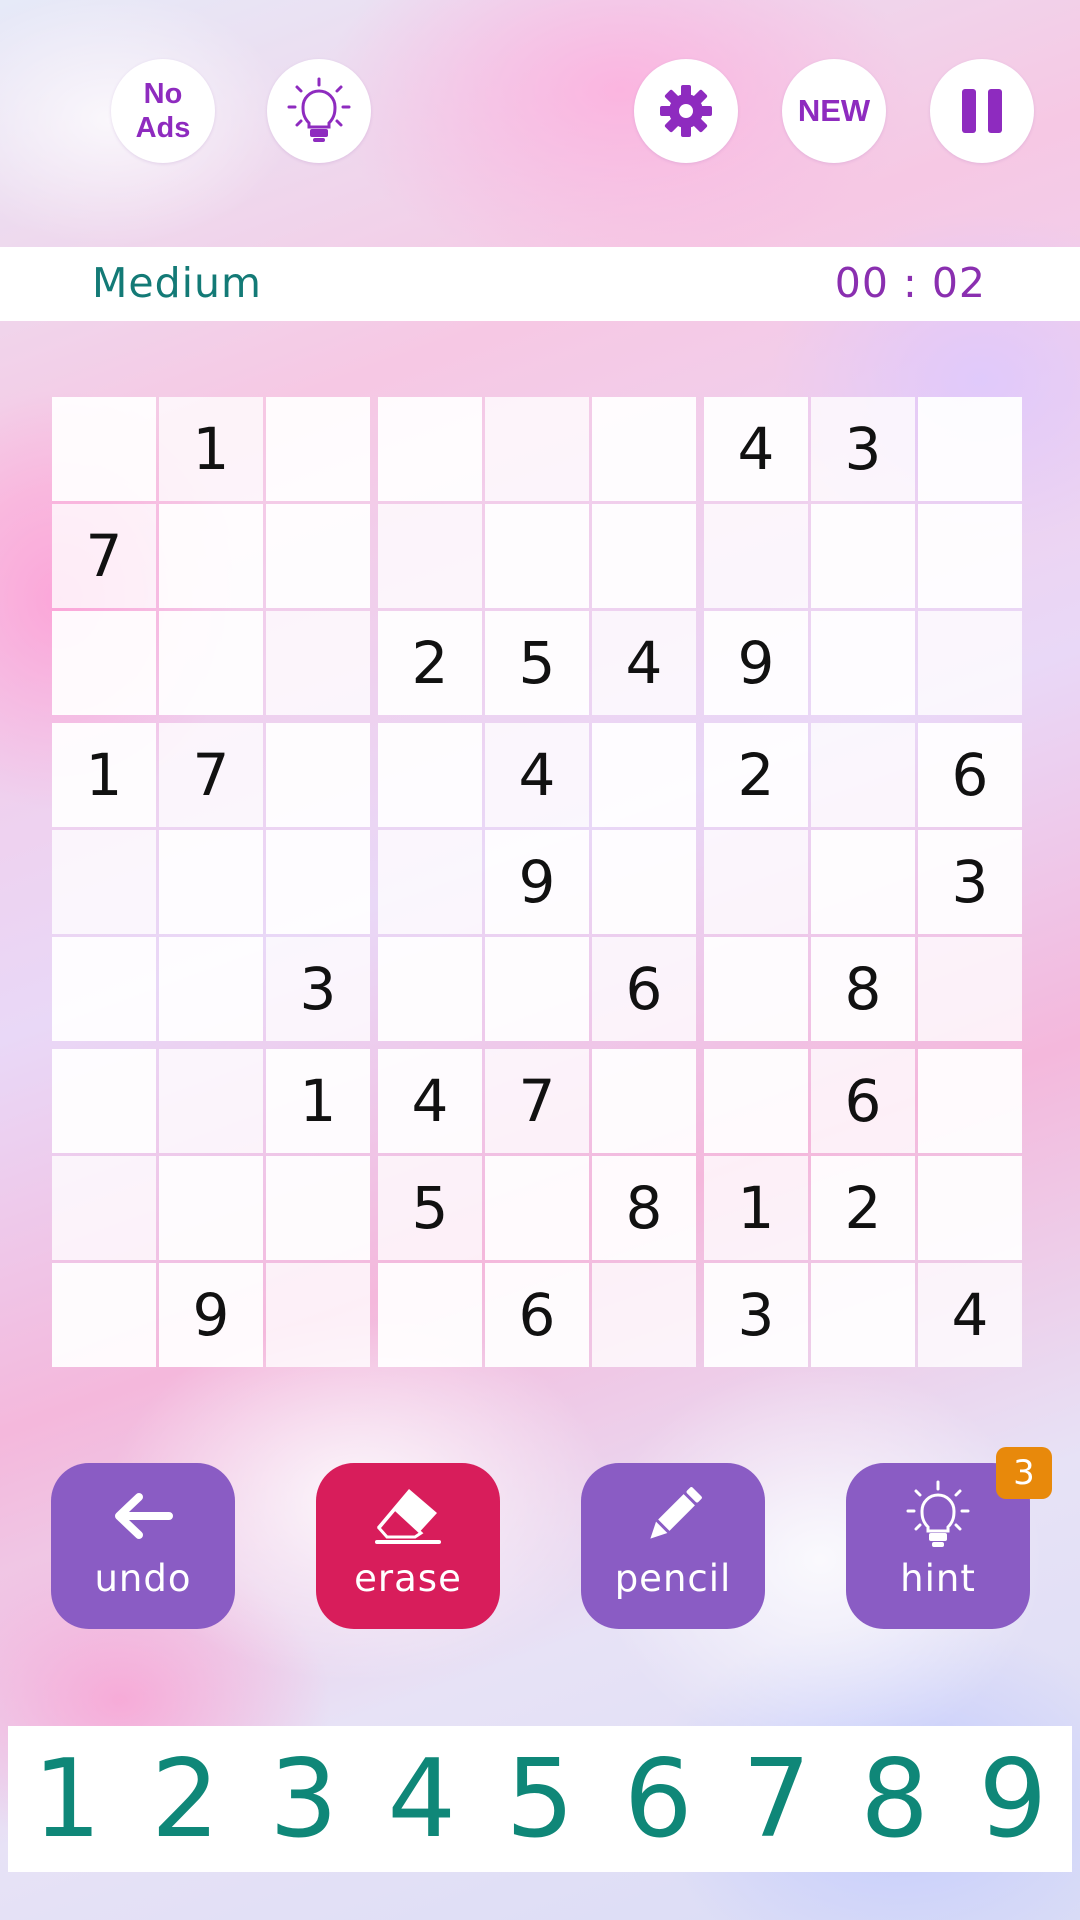 This screenshot has height=1920, width=1080. Describe the element at coordinates (982, 111) in the screenshot. I see `pause-button` at that location.